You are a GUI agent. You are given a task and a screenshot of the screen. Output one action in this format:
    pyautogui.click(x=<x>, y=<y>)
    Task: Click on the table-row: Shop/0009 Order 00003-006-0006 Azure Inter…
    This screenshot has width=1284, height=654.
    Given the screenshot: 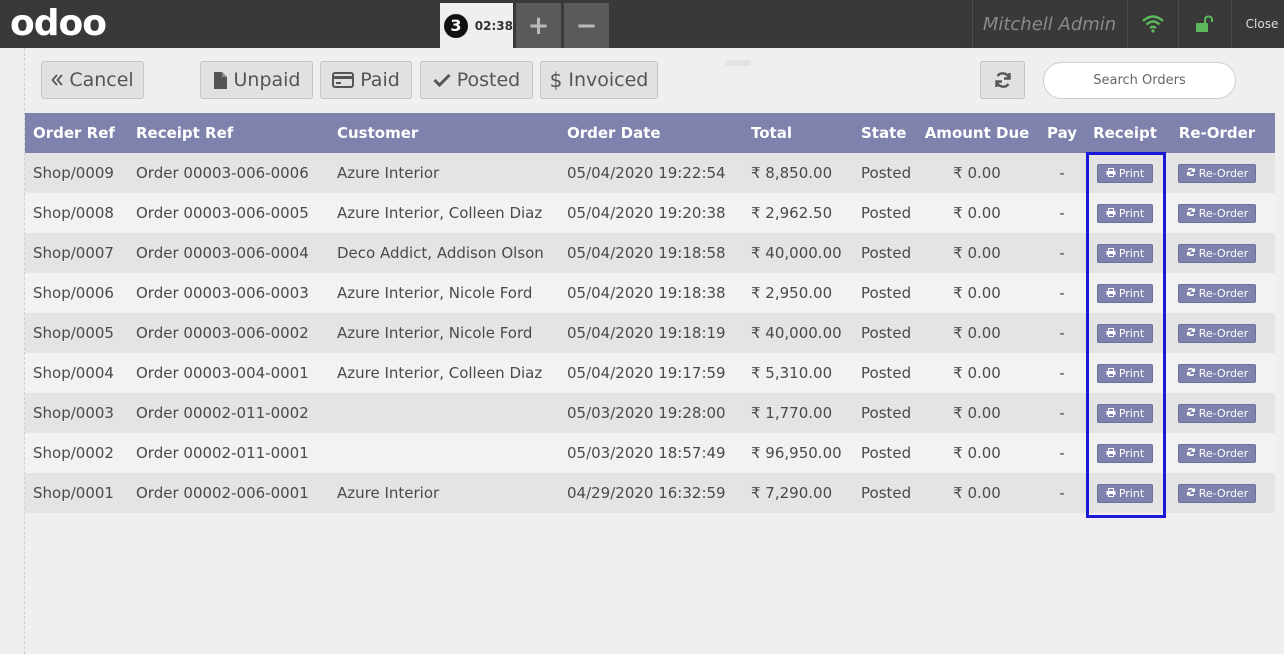 What is the action you would take?
    pyautogui.click(x=650, y=173)
    